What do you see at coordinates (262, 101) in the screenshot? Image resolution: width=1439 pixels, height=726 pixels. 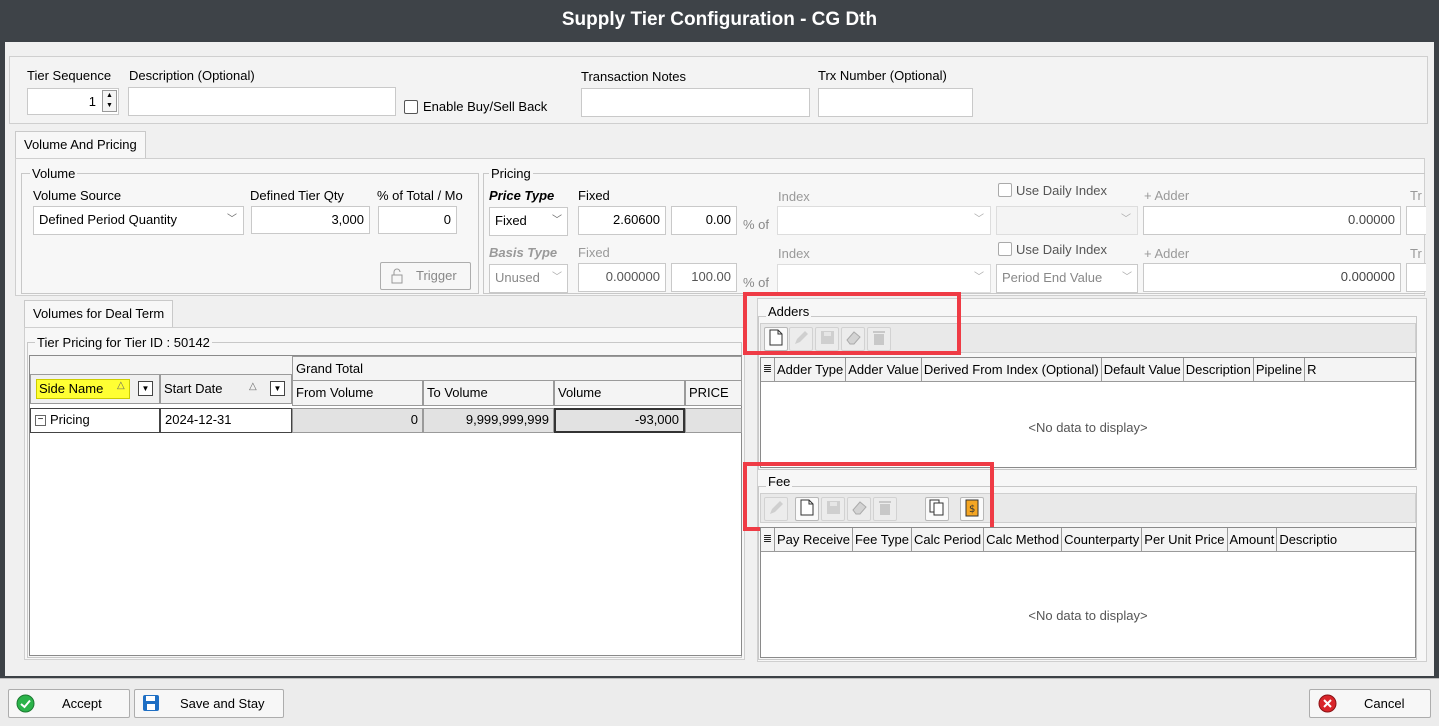 I see `description-input` at bounding box center [262, 101].